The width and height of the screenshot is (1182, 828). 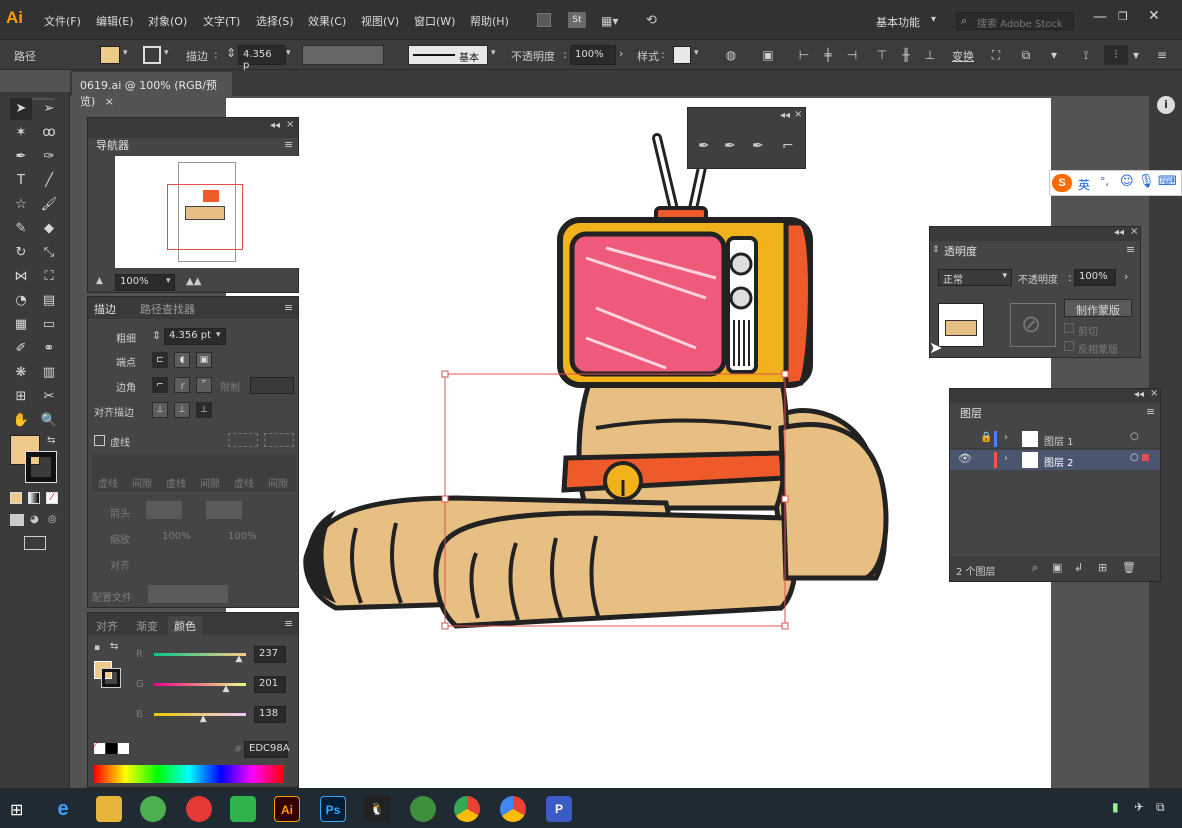 What do you see at coordinates (1084, 184) in the screenshot?
I see `ime-language-toggle: 英` at bounding box center [1084, 184].